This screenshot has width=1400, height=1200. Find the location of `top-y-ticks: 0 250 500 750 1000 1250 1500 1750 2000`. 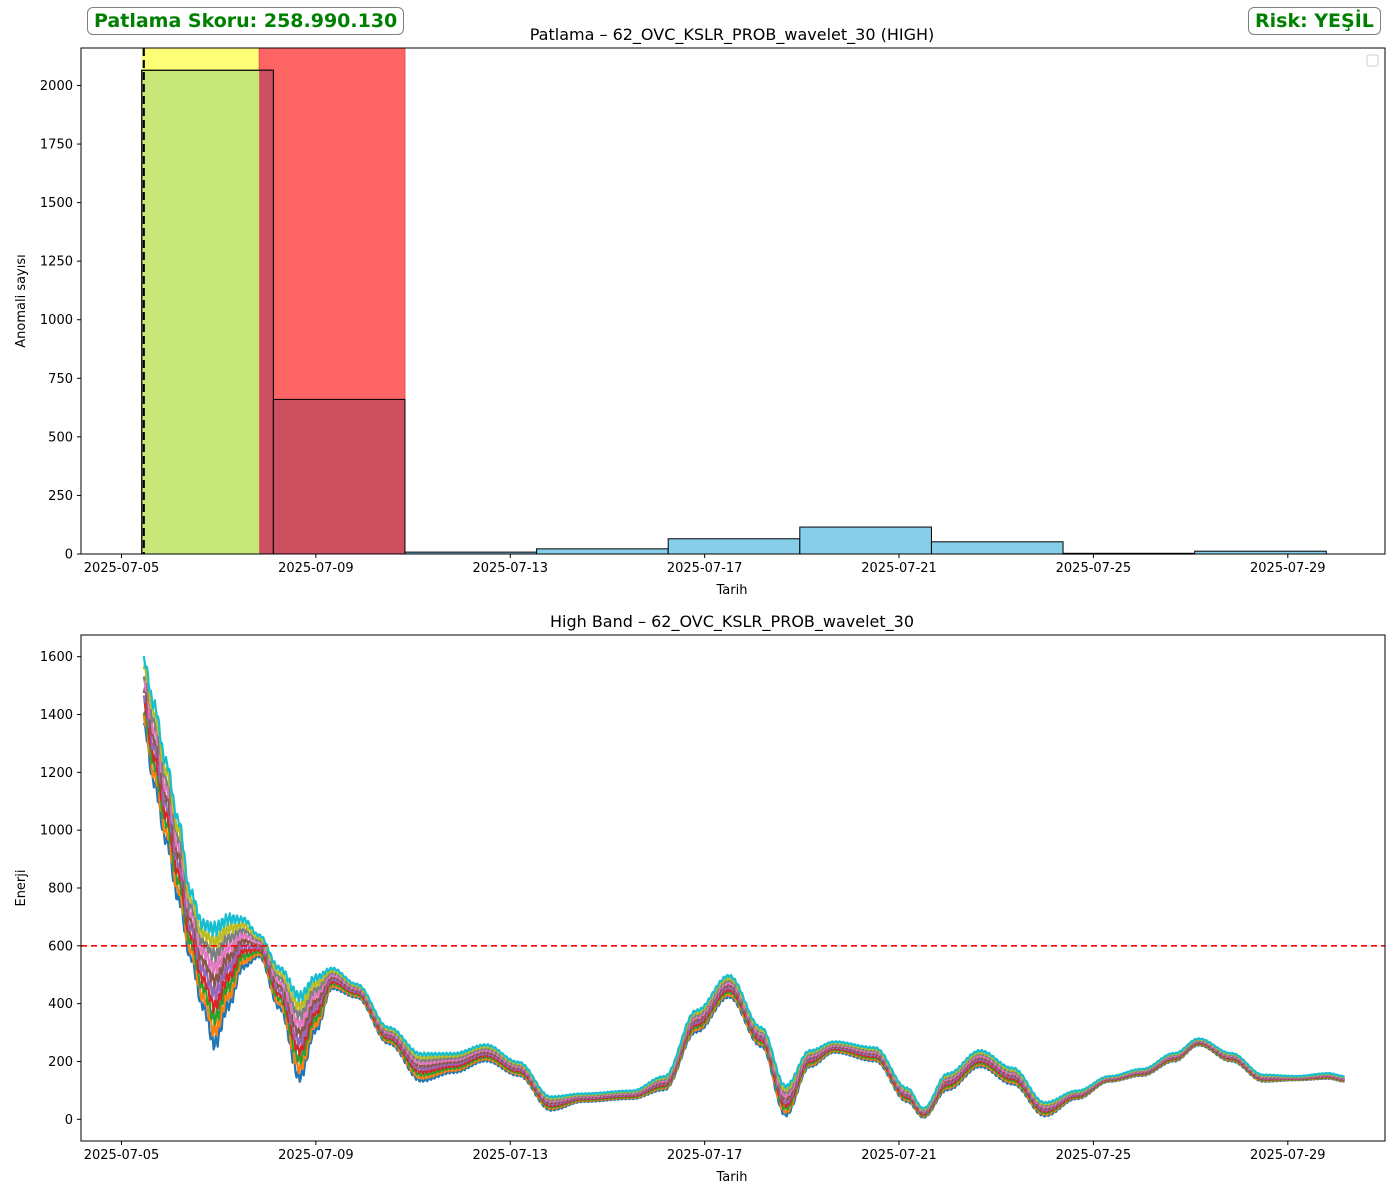

top-y-ticks: 0 250 500 750 1000 1250 1500 1750 2000 is located at coordinates (60, 321).